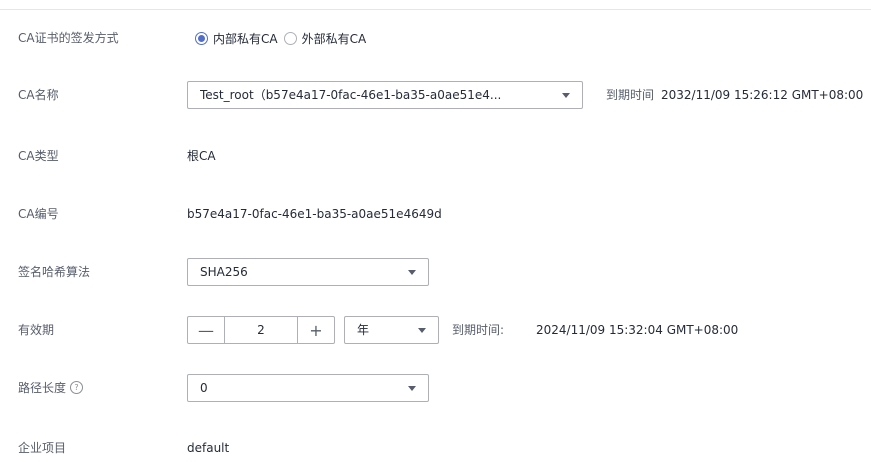 The height and width of the screenshot is (462, 871). I want to click on radio-internal-label: 内部私有CA, so click(245, 38).